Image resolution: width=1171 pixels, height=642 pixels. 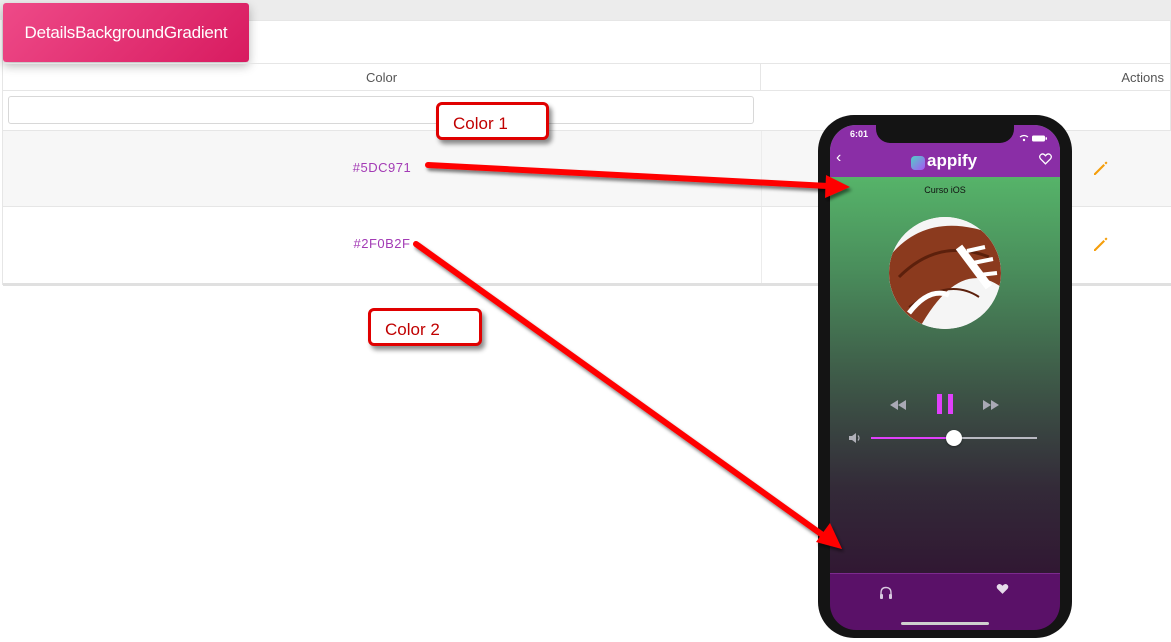 What do you see at coordinates (492, 121) in the screenshot?
I see `callout-color-1: Color 1` at bounding box center [492, 121].